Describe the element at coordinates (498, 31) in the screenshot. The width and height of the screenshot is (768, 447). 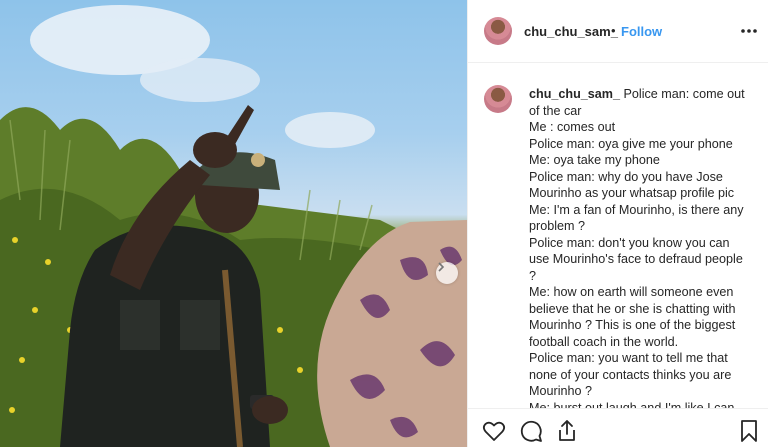
I see `avatar` at that location.